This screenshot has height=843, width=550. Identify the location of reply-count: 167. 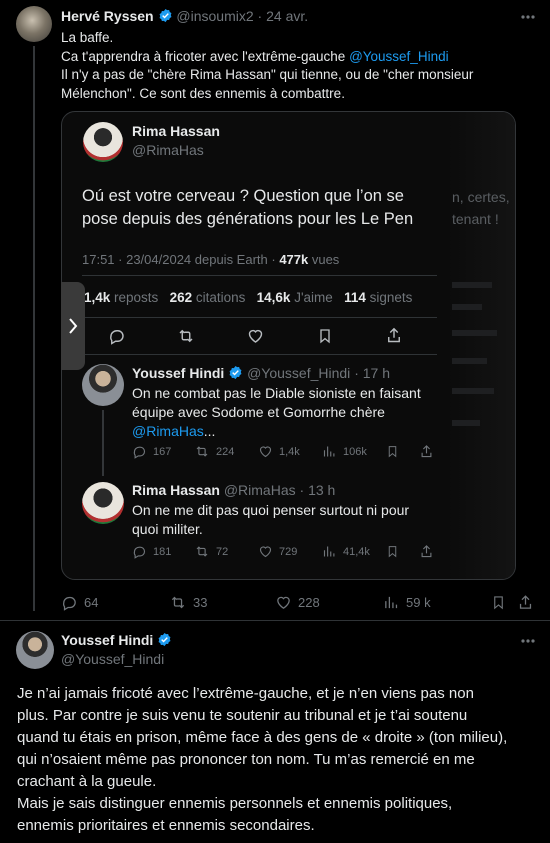
(162, 451).